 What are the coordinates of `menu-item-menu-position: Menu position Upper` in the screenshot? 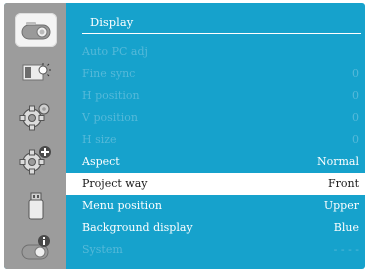 It's located at (215, 206).